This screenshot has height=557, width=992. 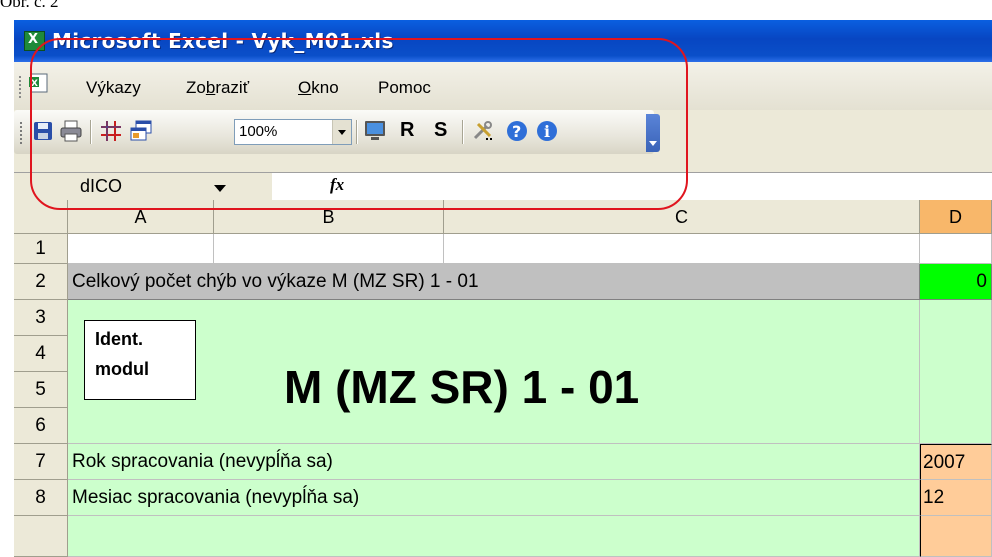 I want to click on figure-caption: Obr. č. 2, so click(x=29, y=5).